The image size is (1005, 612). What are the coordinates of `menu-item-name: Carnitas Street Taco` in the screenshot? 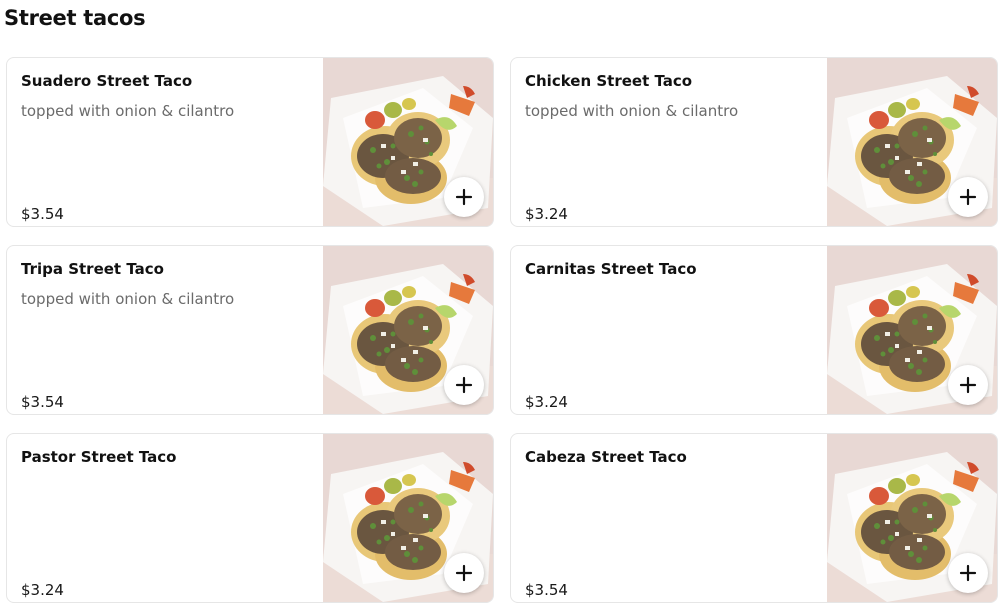 It's located at (611, 269).